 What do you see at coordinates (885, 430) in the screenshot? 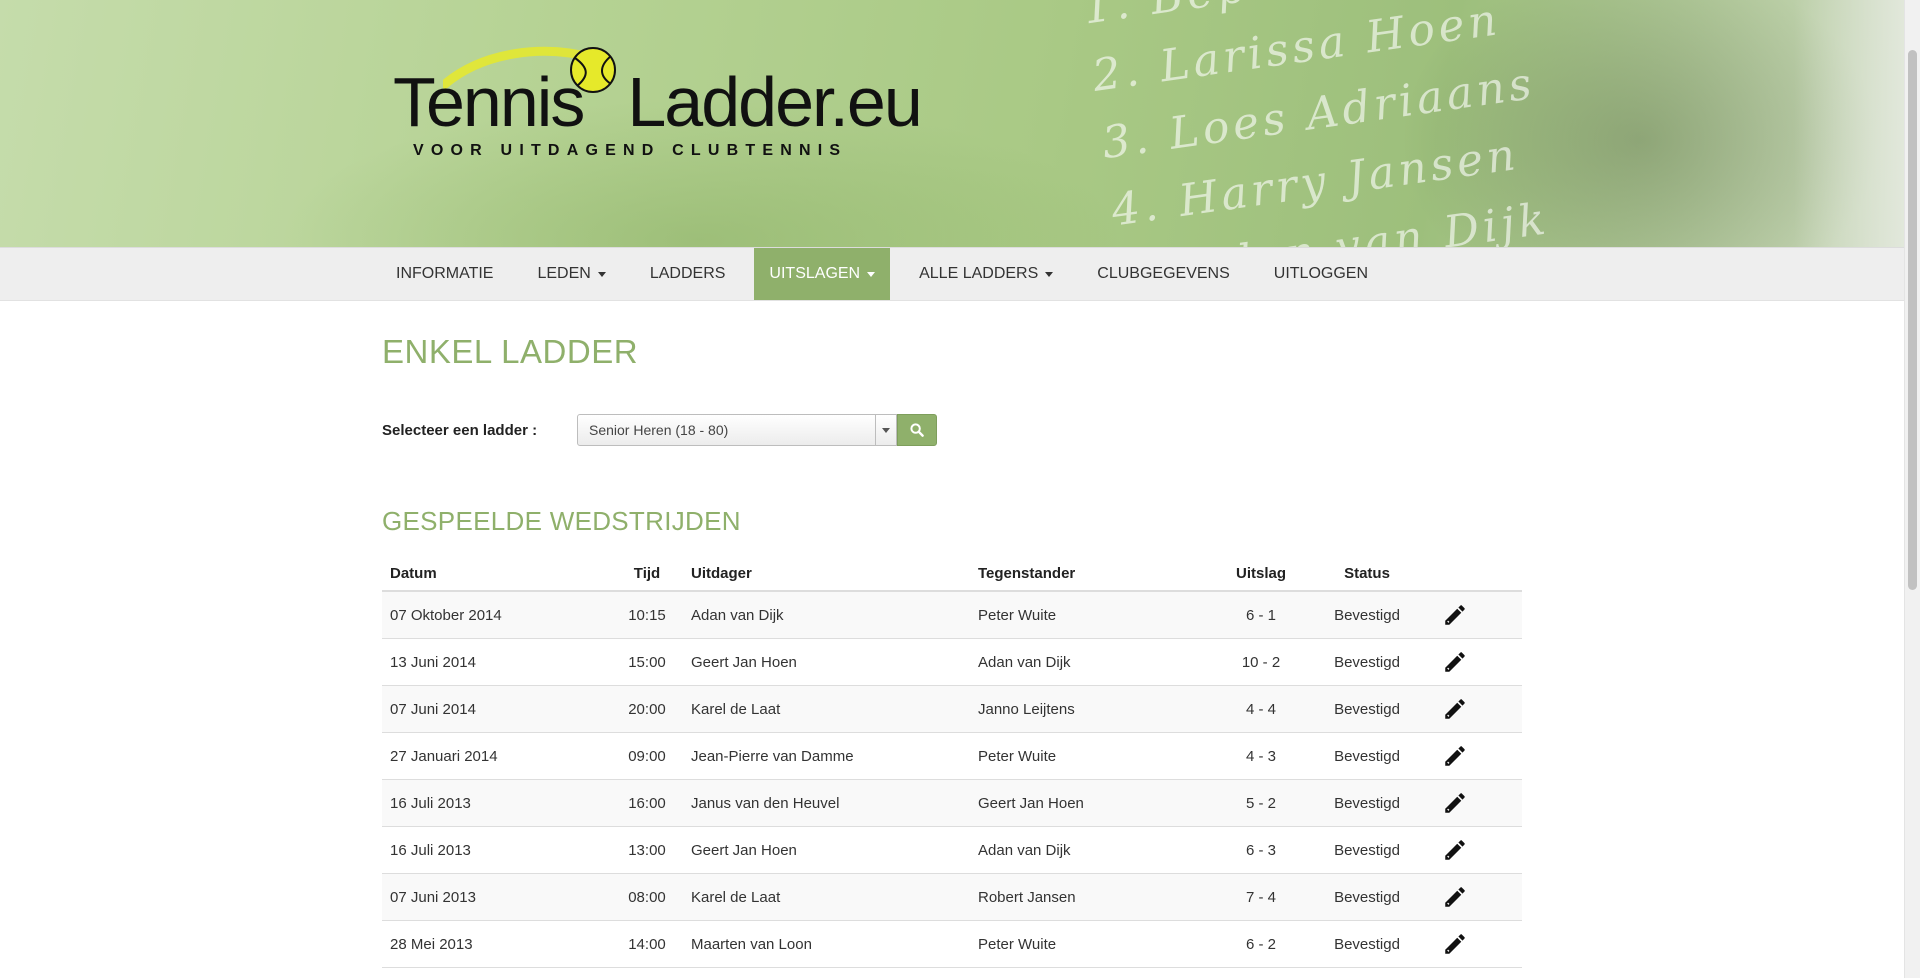
I see `select-dropdown-toggle` at bounding box center [885, 430].